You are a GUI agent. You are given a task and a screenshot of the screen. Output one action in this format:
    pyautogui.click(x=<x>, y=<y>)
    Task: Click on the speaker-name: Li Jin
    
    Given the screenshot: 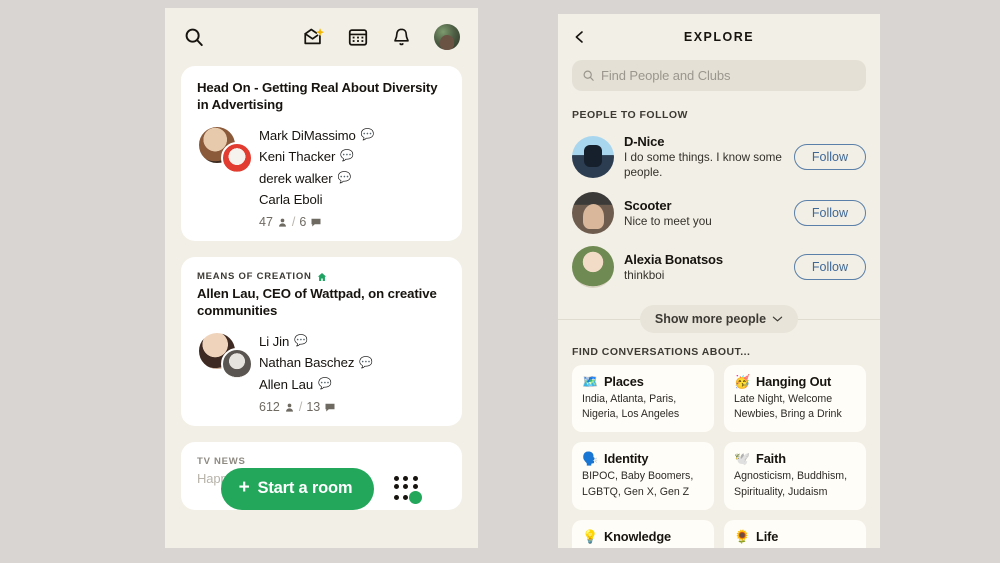 What is the action you would take?
    pyautogui.click(x=274, y=342)
    